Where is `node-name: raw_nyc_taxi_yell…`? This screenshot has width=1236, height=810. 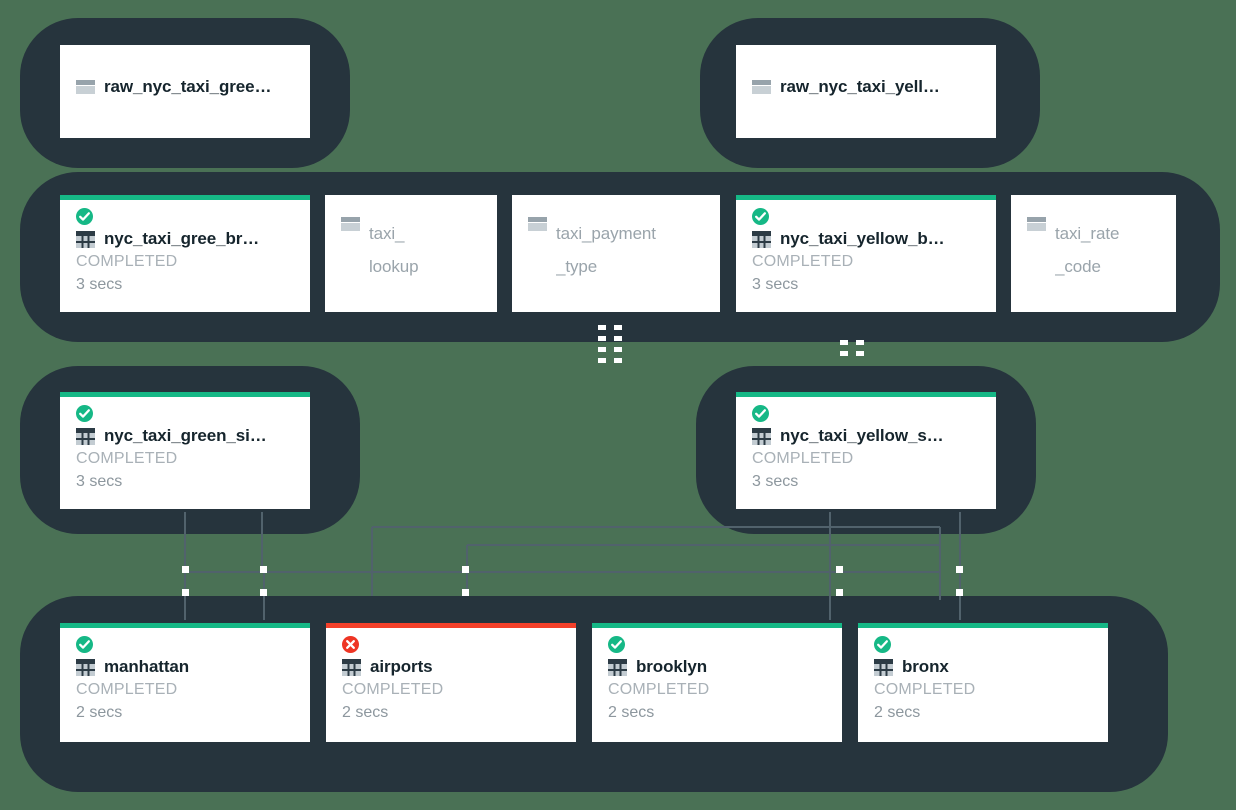
node-name: raw_nyc_taxi_yell… is located at coordinates (860, 86).